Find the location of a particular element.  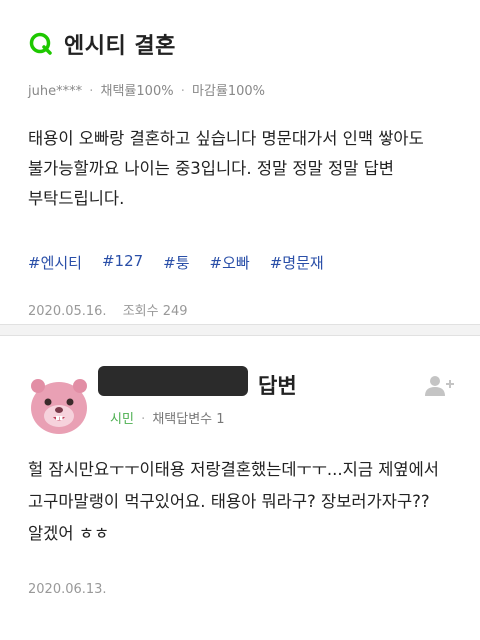

tag-item: #오빠 is located at coordinates (230, 262).